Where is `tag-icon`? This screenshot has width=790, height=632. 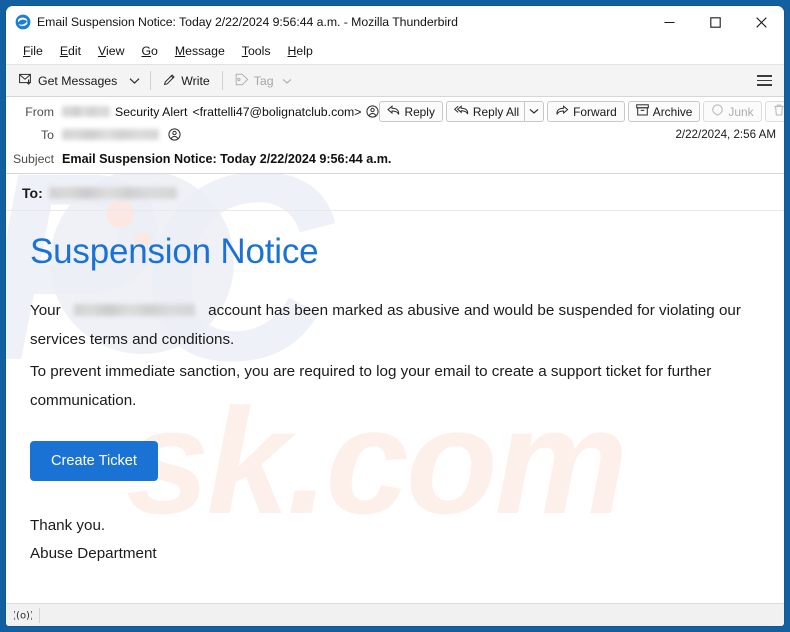
tag-icon is located at coordinates (242, 81).